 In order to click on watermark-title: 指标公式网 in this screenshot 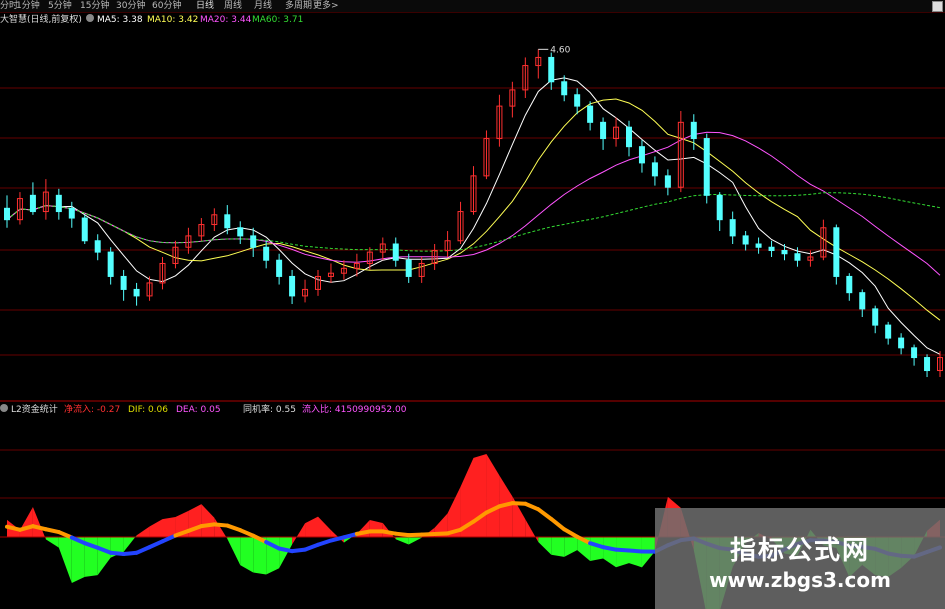, I will do `click(799, 551)`.